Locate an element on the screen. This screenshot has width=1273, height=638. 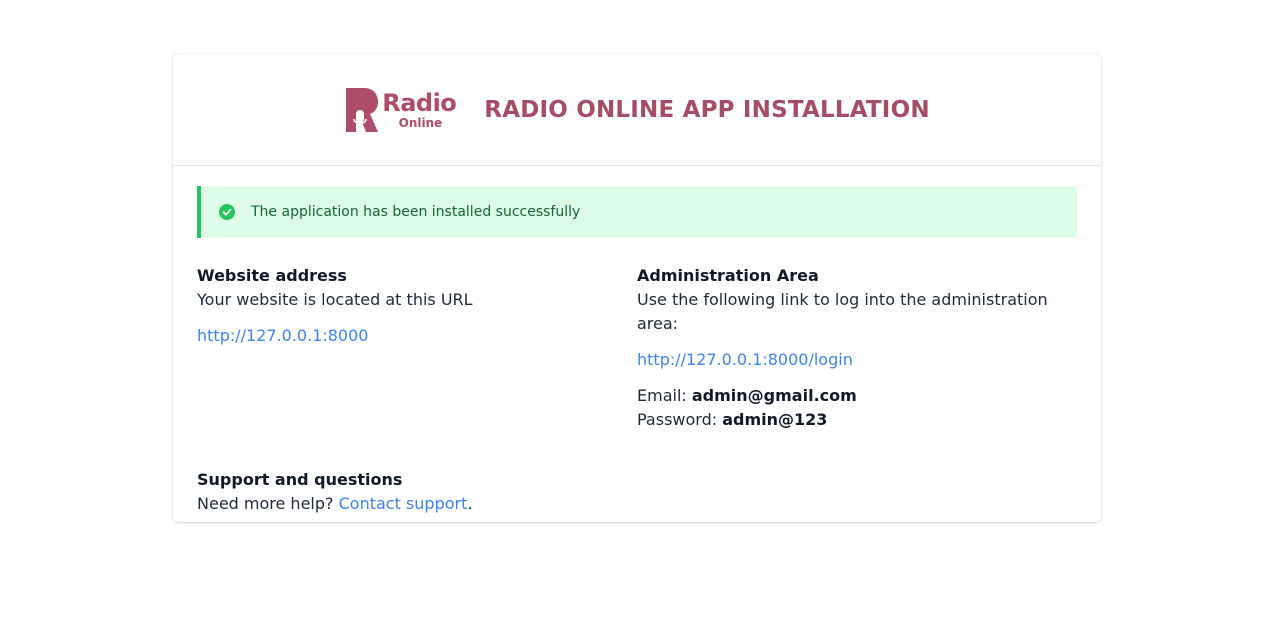
website-url-link: http://127.0.0.1:8000 is located at coordinates (282, 336).